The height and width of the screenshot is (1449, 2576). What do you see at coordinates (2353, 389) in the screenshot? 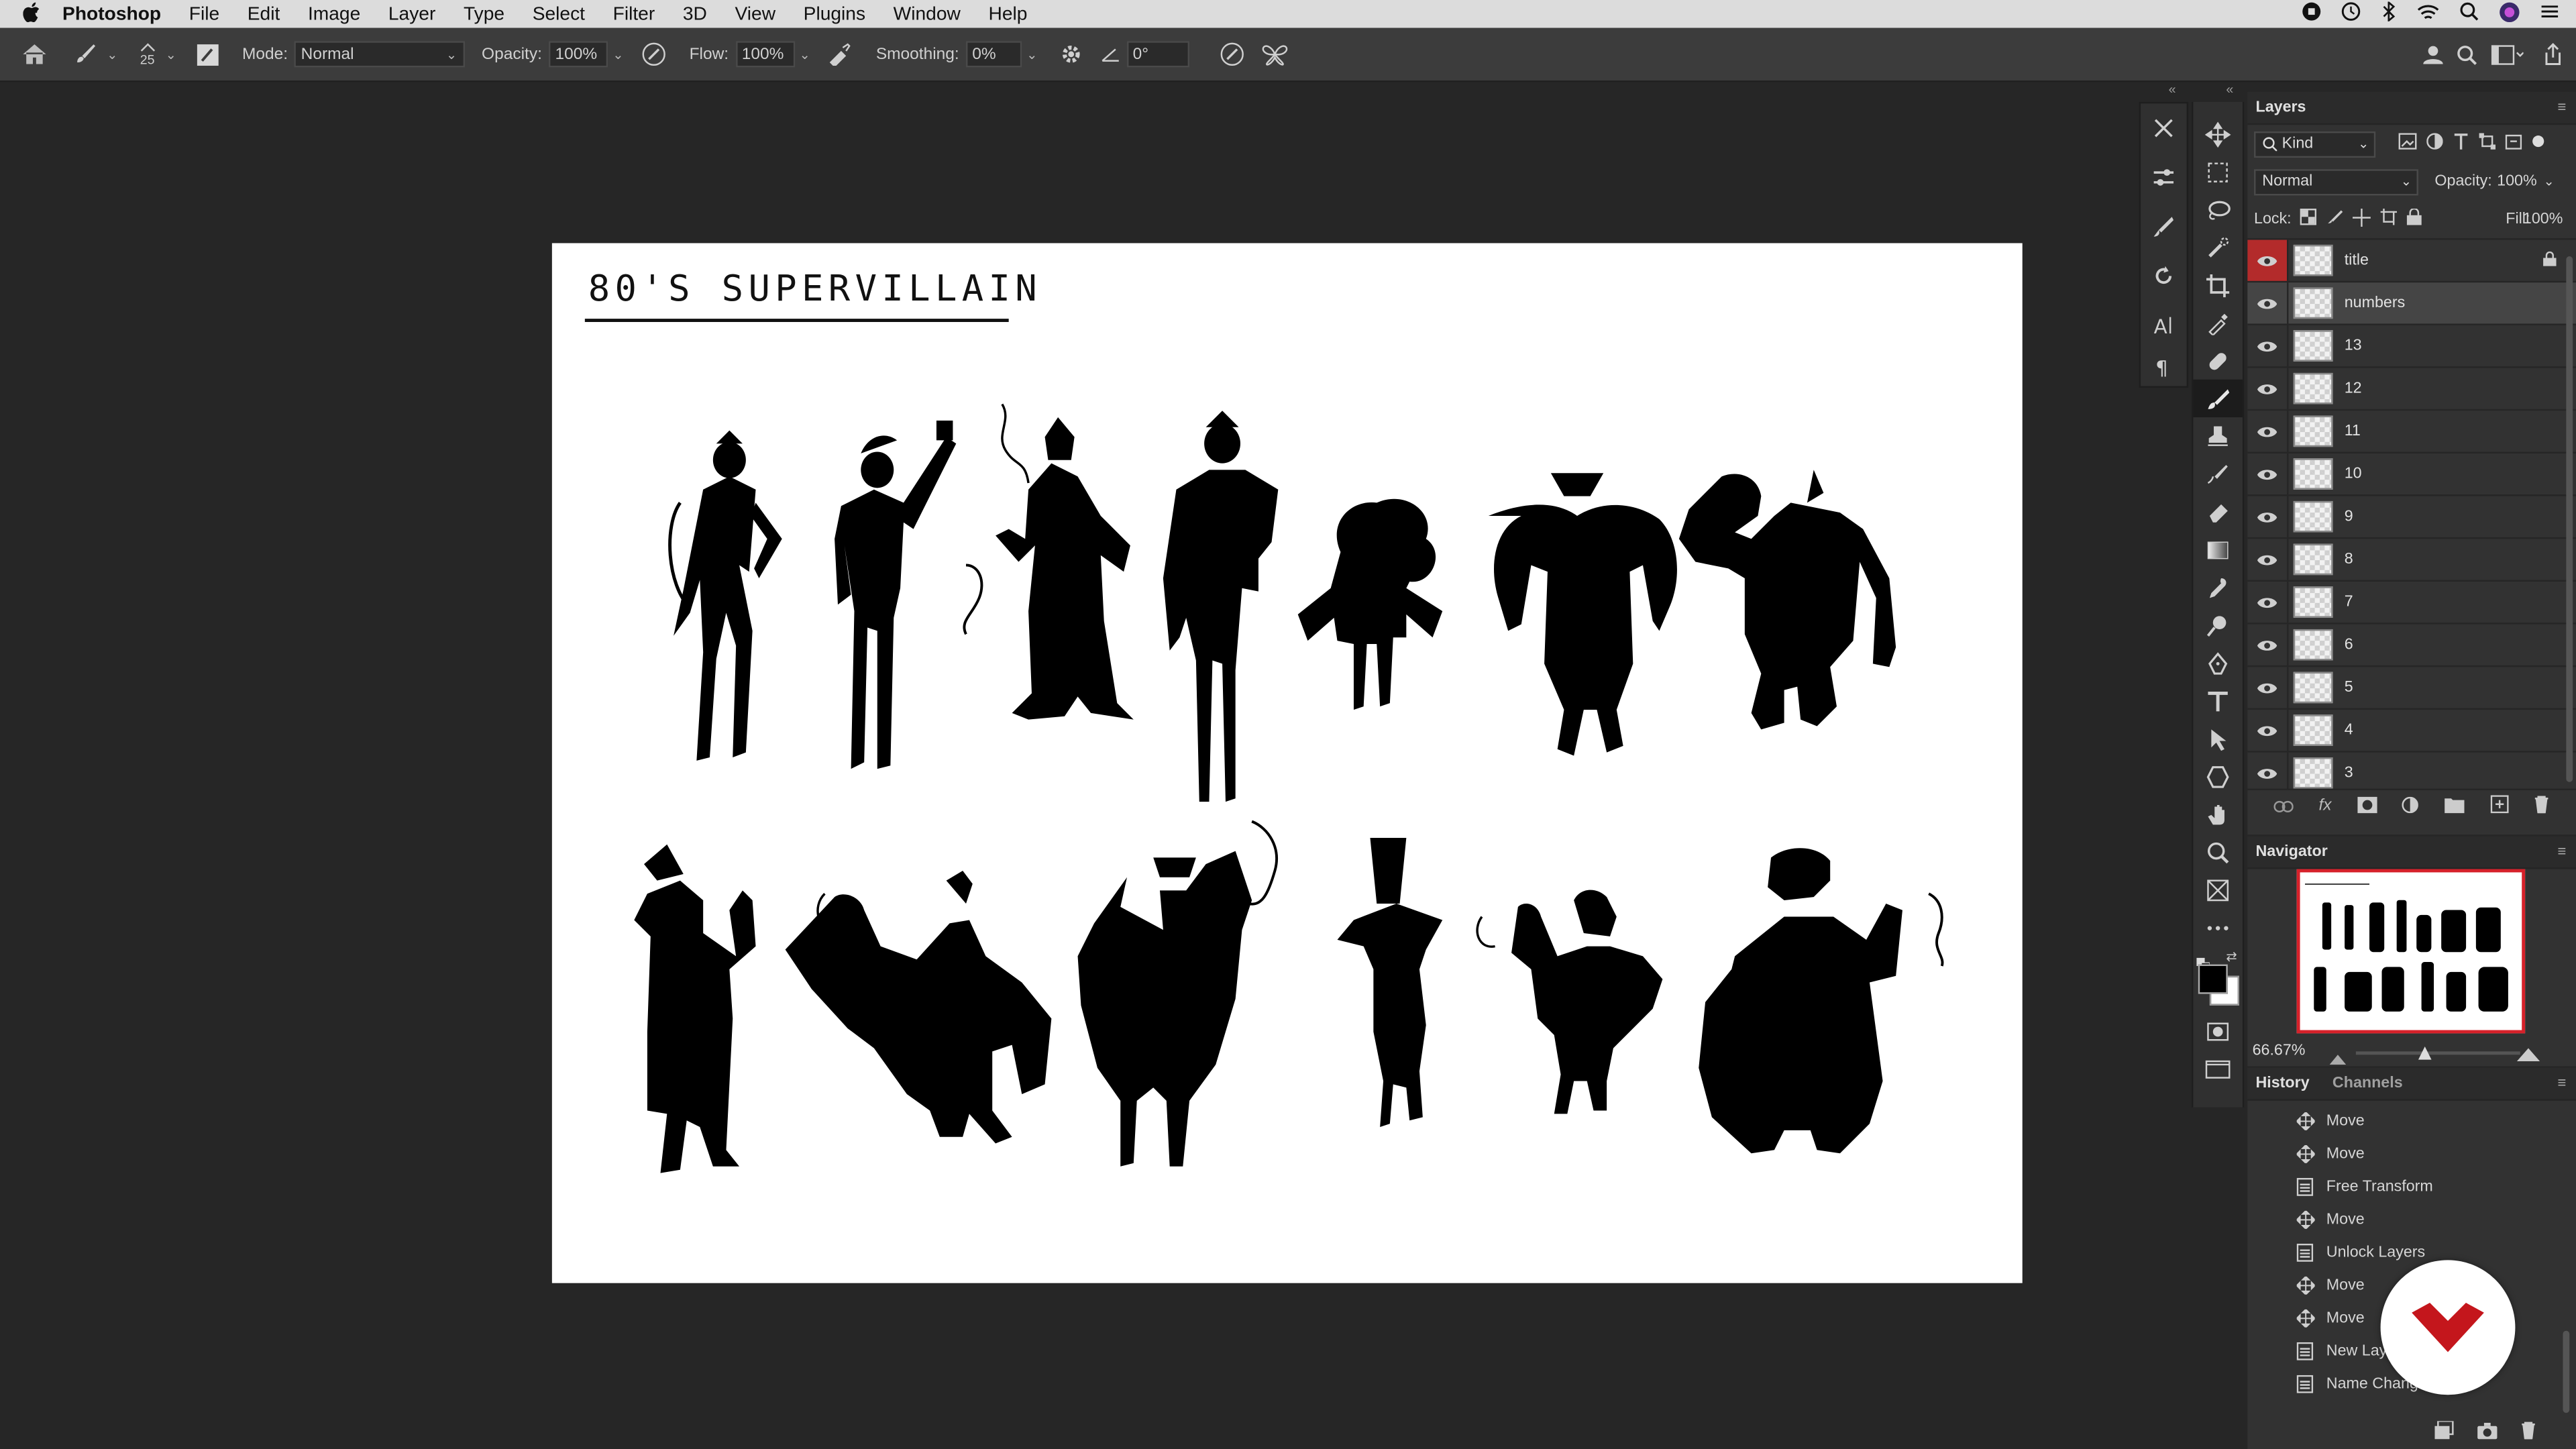
I see `layer-name: 12` at bounding box center [2353, 389].